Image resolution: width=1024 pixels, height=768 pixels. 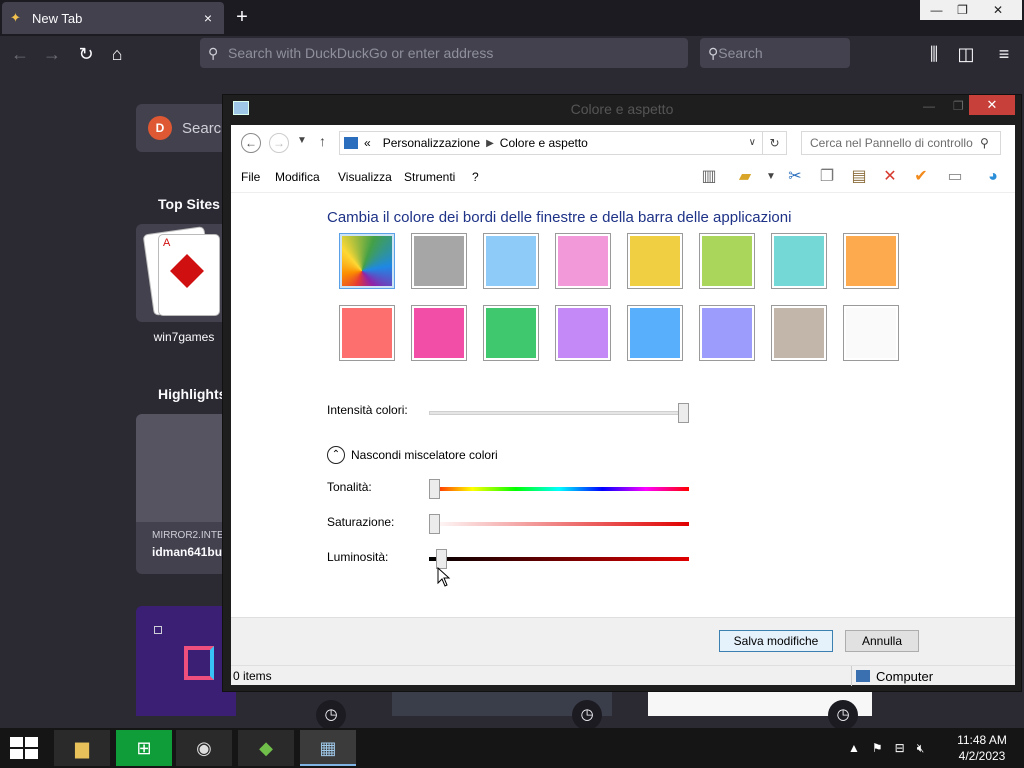 What do you see at coordinates (144, 748) in the screenshot?
I see `store-icon: ⊞` at bounding box center [144, 748].